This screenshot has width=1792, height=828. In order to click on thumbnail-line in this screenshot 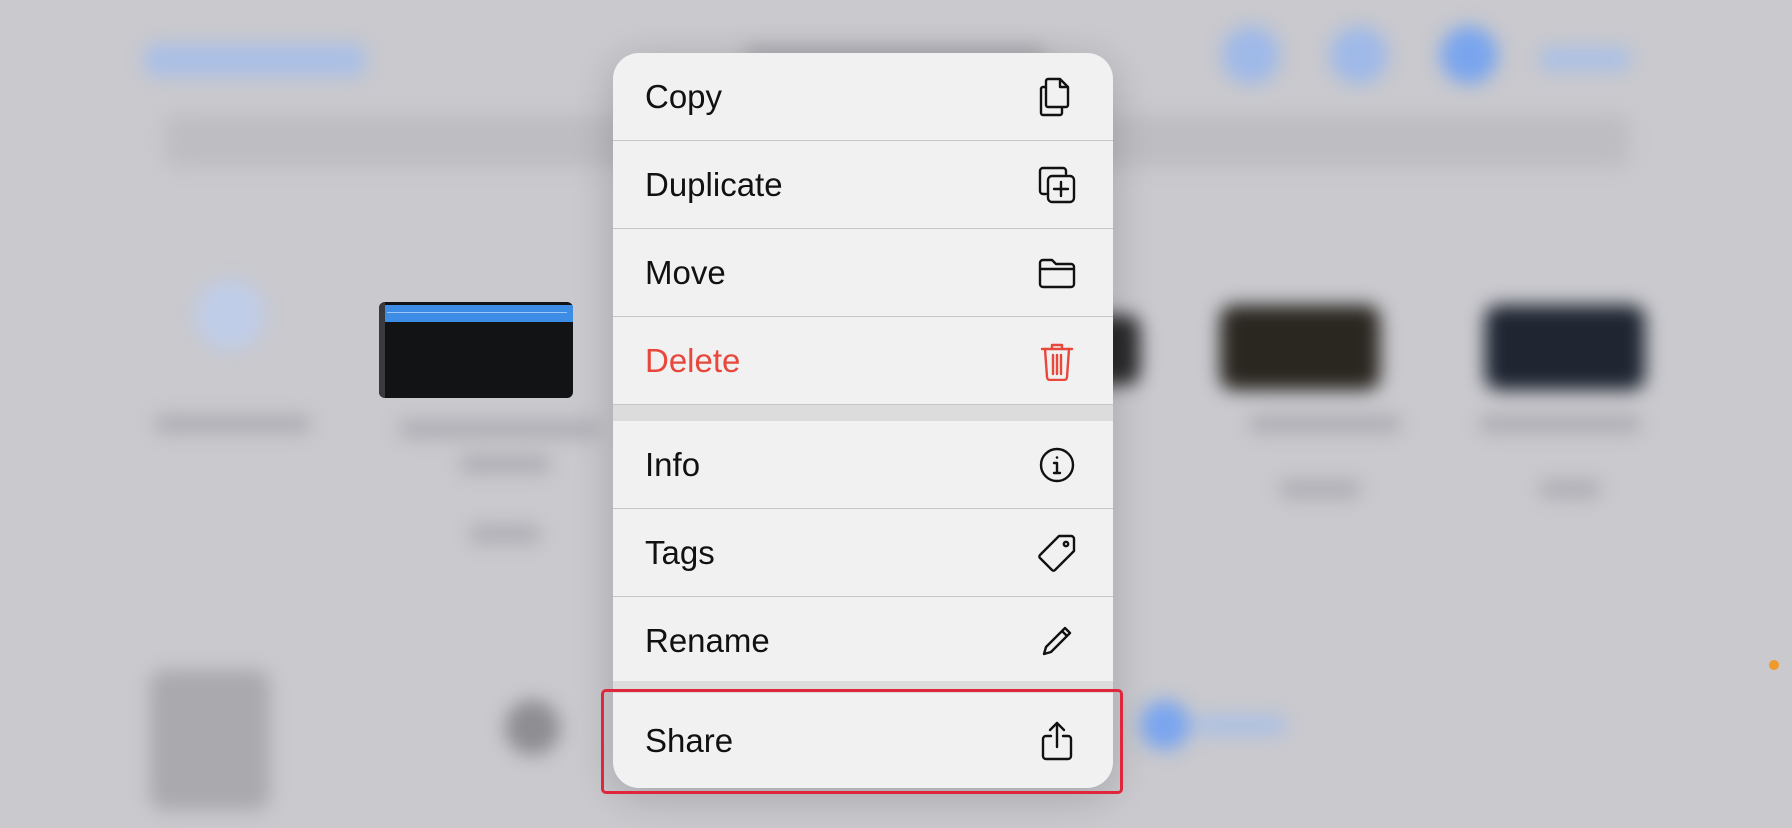, I will do `click(477, 312)`.